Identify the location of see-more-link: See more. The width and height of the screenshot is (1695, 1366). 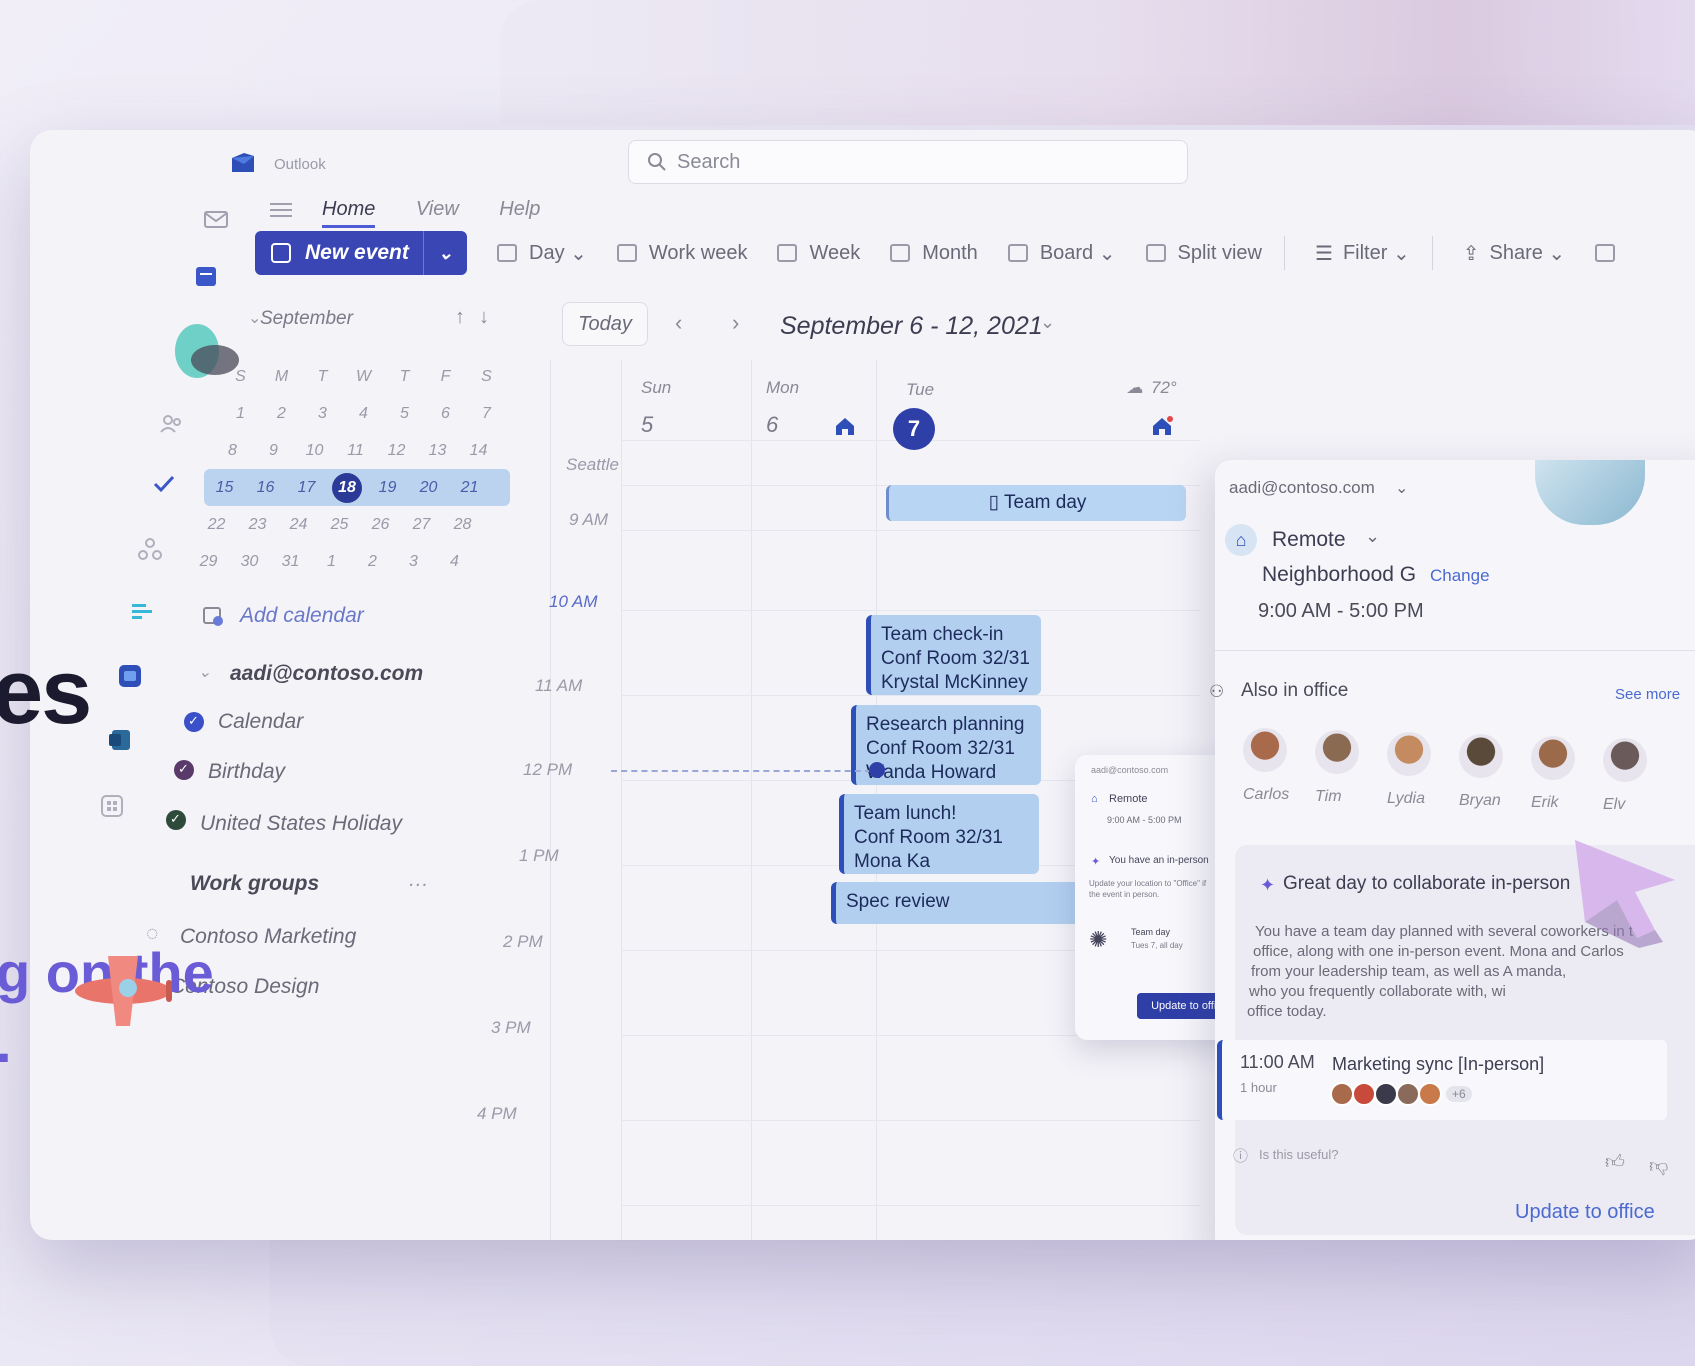
(1647, 694).